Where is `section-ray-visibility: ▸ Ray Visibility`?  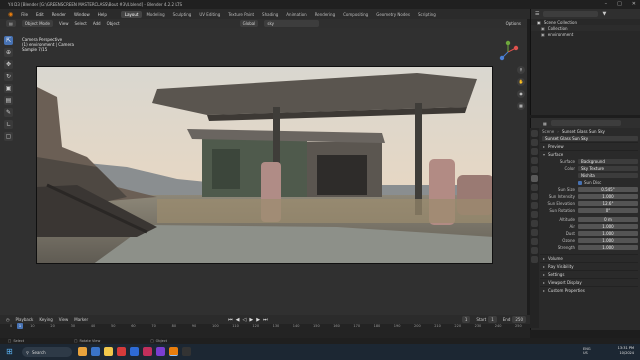
section-ray-visibility: ▸ Ray Visibility is located at coordinates (589, 266).